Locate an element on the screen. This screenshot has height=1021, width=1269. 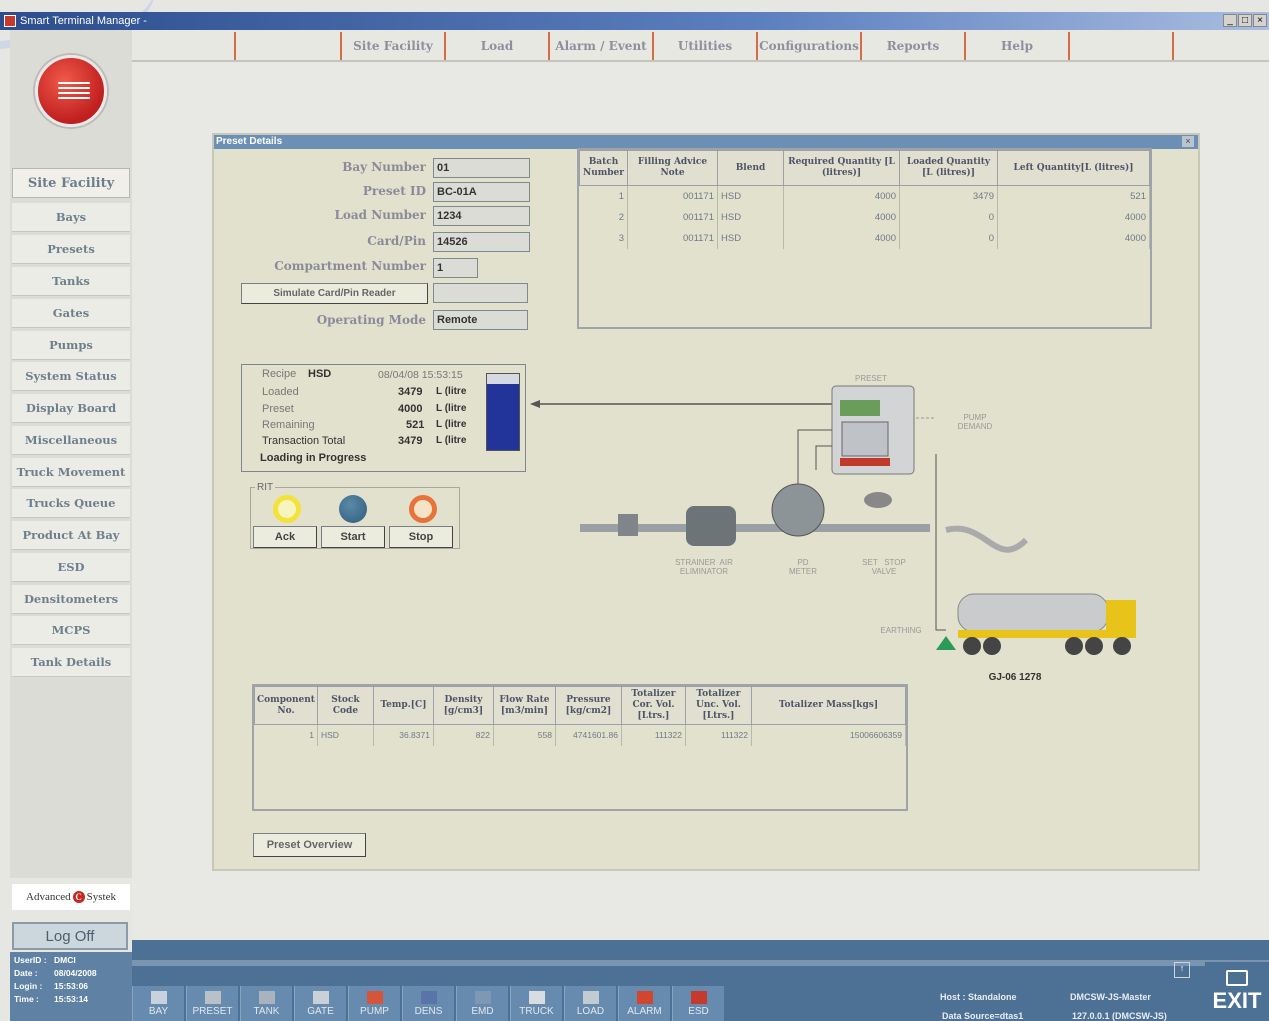
close-window-button: × is located at coordinates (1260, 20).